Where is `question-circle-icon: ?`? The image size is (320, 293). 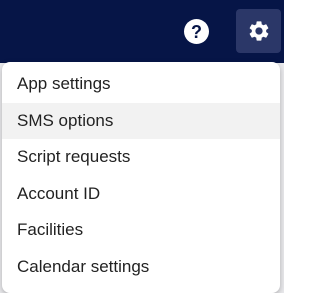
question-circle-icon: ? is located at coordinates (196, 31).